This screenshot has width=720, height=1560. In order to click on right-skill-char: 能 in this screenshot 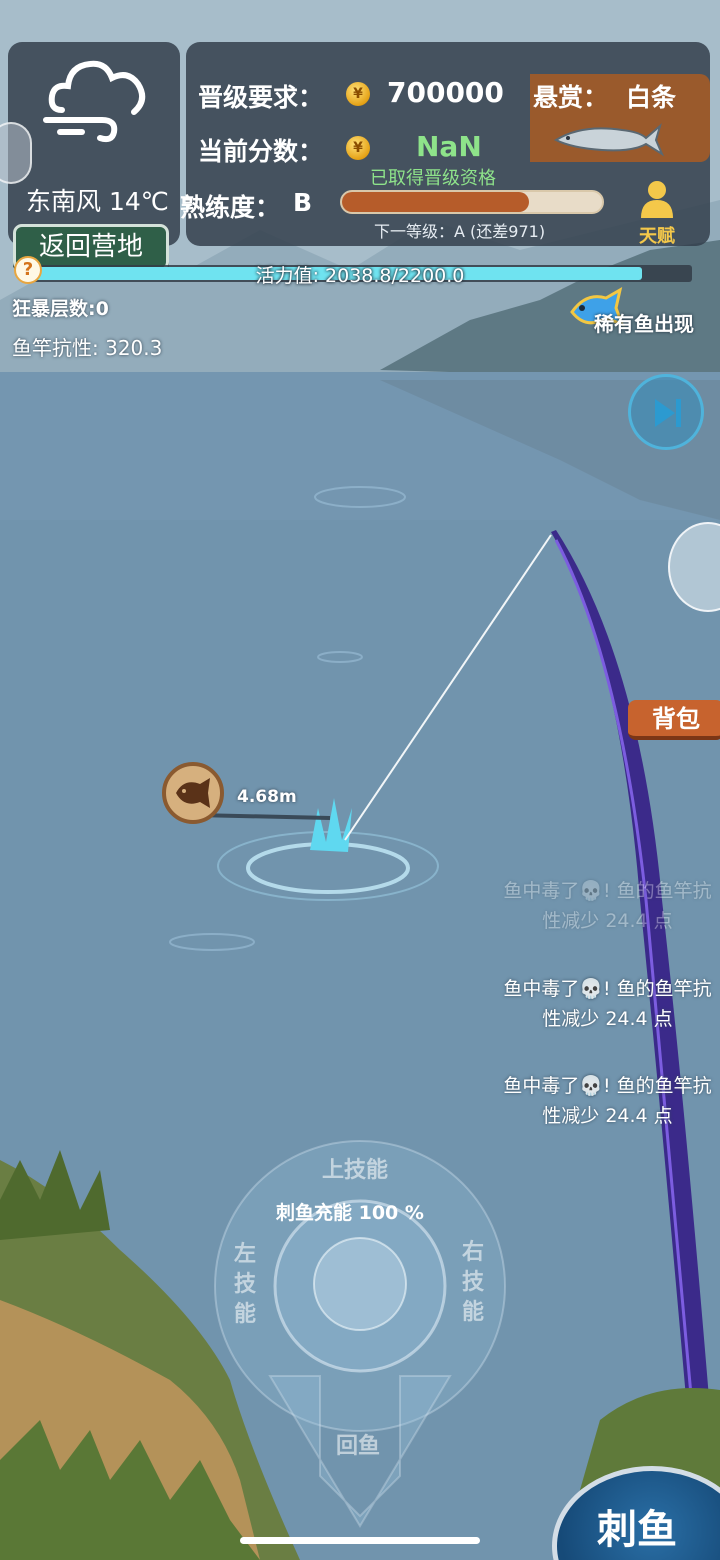, I will do `click(473, 1312)`.